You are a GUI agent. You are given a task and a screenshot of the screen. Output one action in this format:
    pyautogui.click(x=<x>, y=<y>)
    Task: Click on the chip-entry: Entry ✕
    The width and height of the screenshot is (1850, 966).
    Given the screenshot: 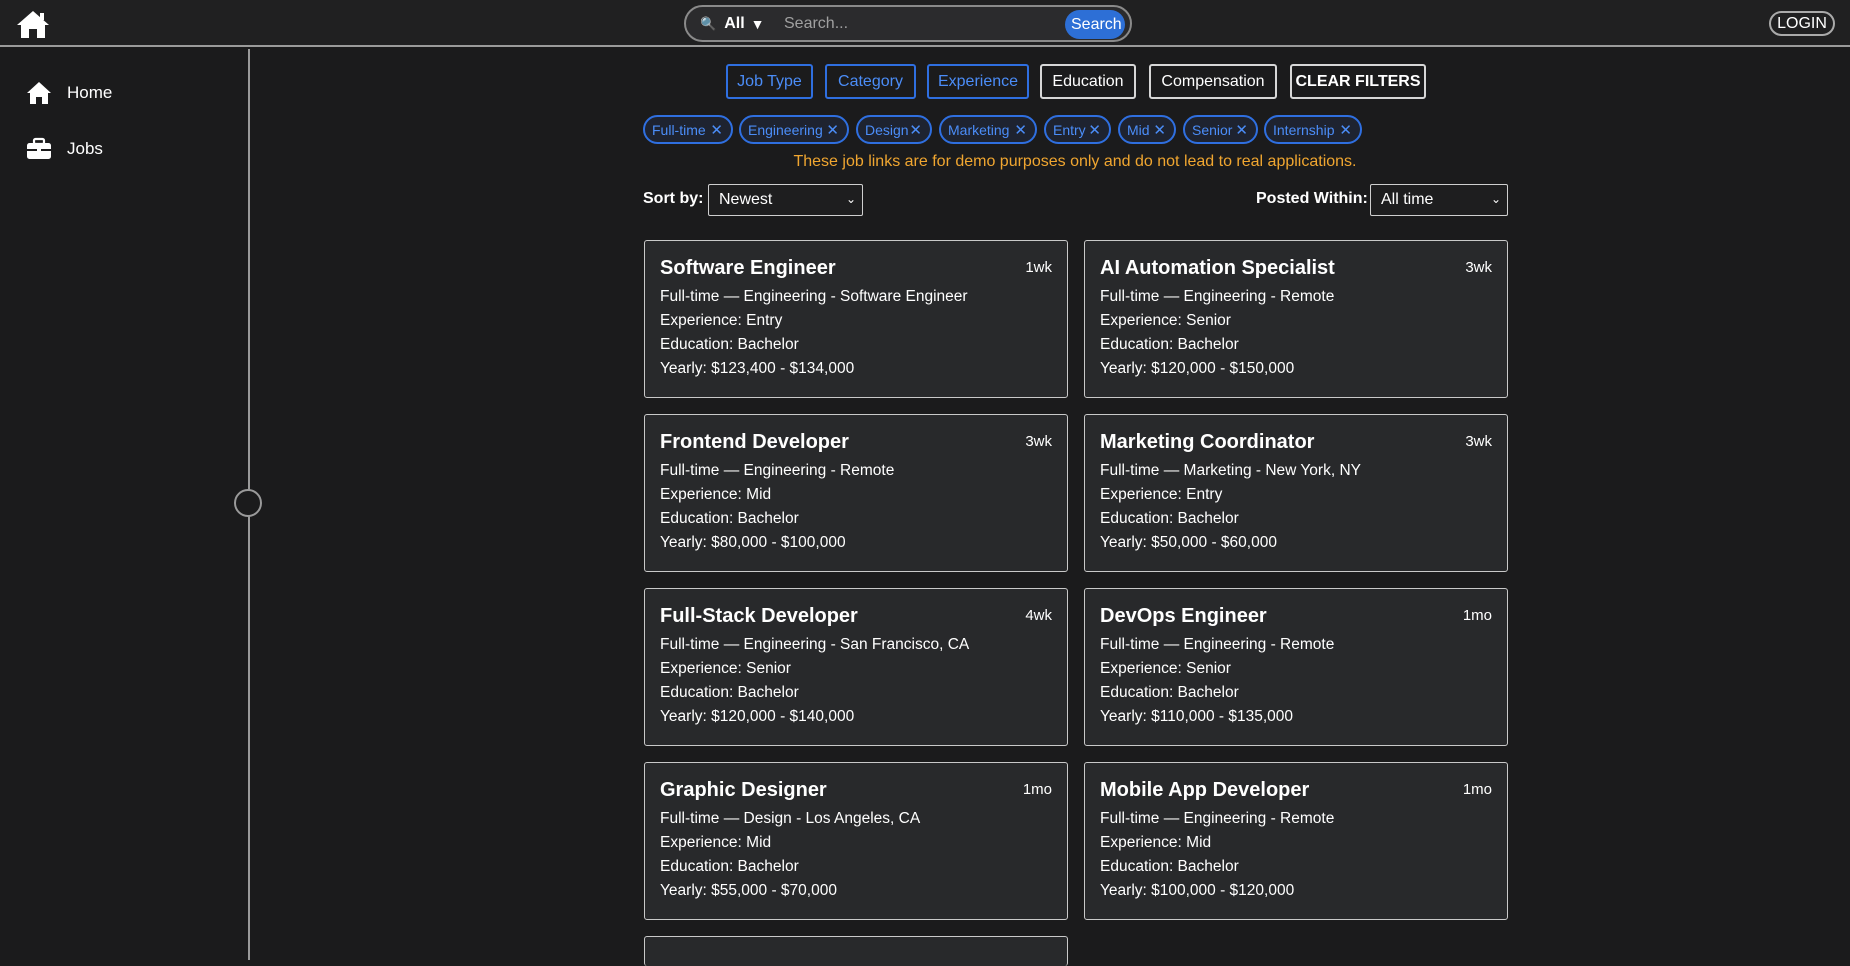 What is the action you would take?
    pyautogui.click(x=1077, y=129)
    